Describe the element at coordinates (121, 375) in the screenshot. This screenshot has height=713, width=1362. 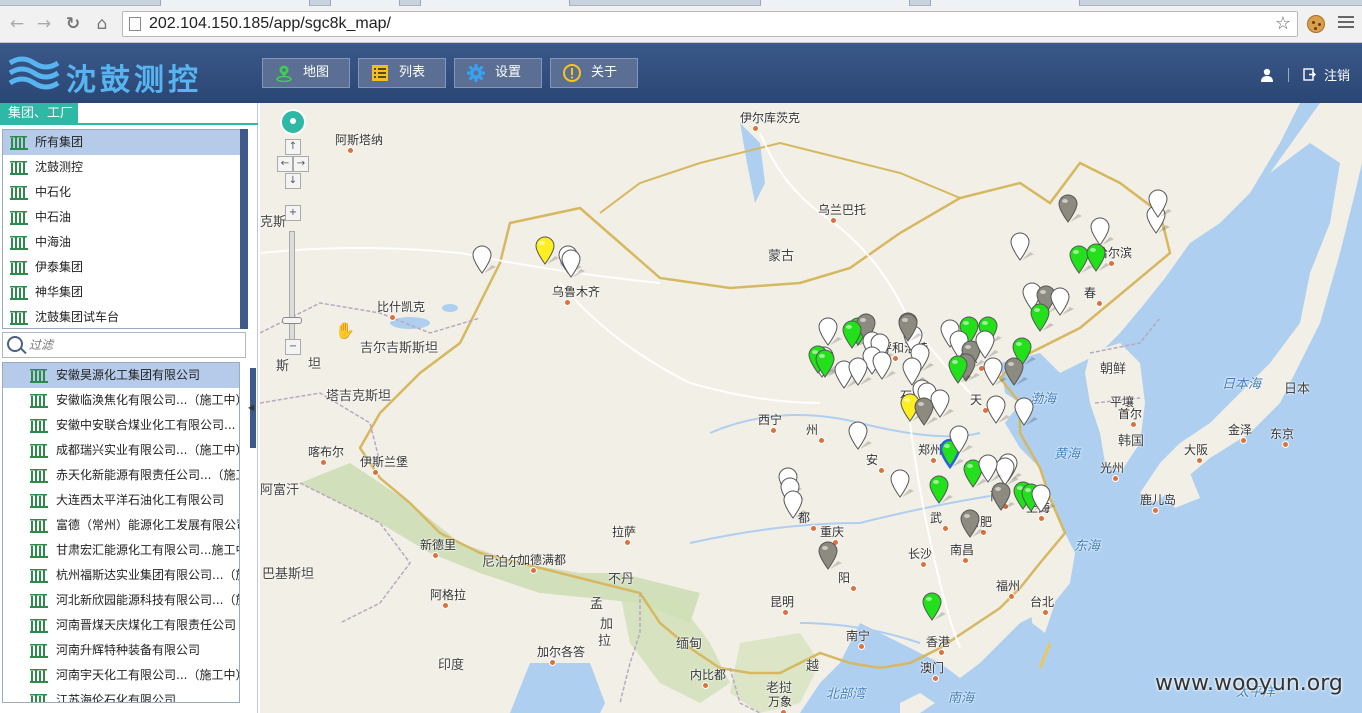
I see `company-item: 安徽昊源化工集团有限公司` at that location.